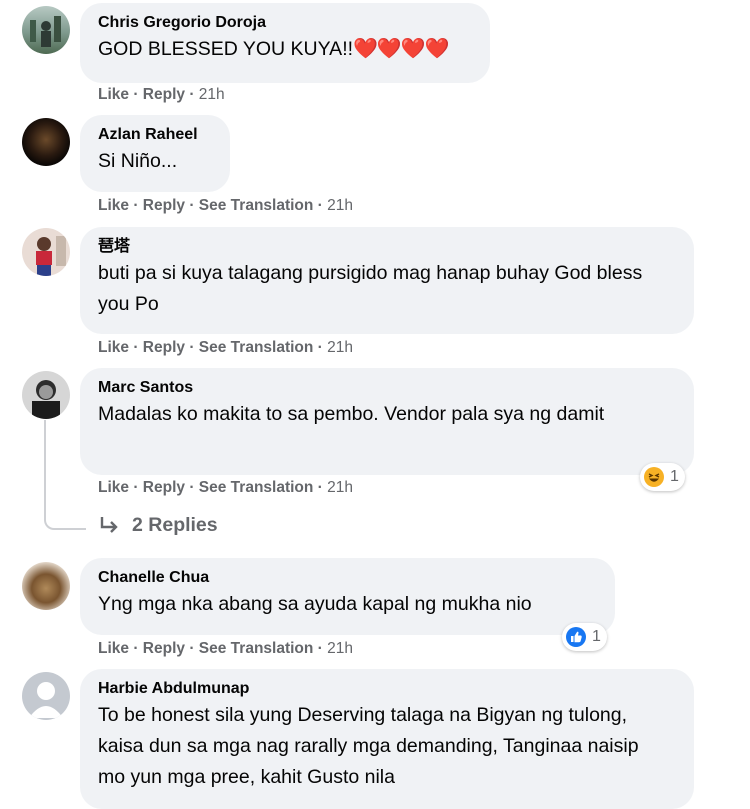  What do you see at coordinates (155, 135) in the screenshot?
I see `commenter-name: Azlan Raheel` at bounding box center [155, 135].